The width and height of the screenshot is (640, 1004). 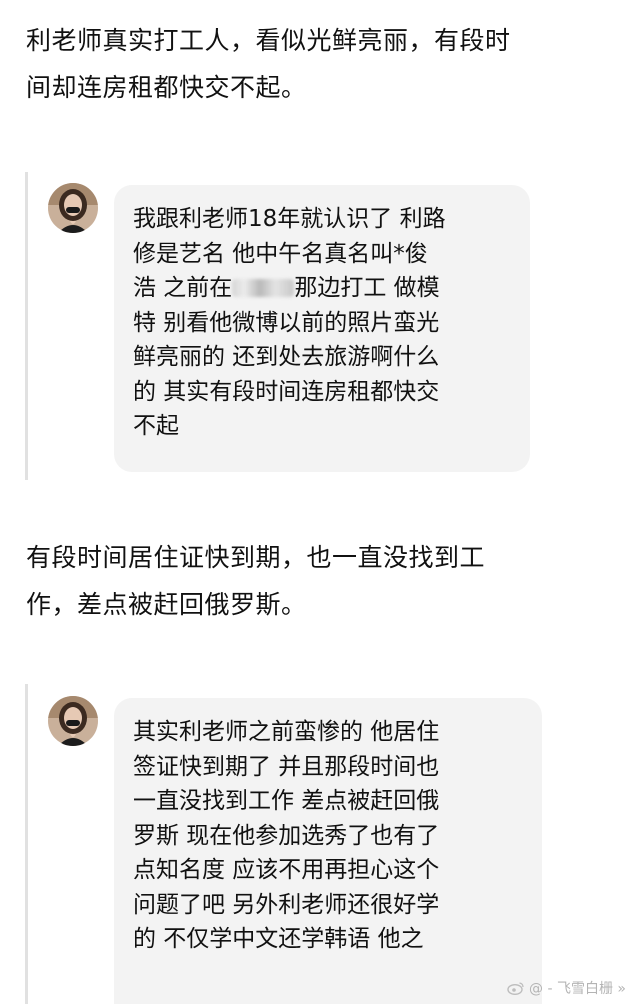 I want to click on comment-line: 问题了吧 另外利老师还很好学, so click(x=286, y=904).